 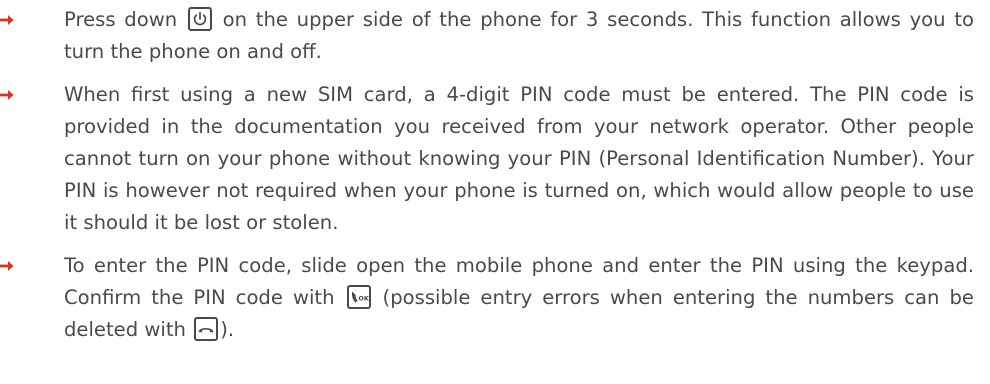 I want to click on end-call-icon, so click(x=206, y=329).